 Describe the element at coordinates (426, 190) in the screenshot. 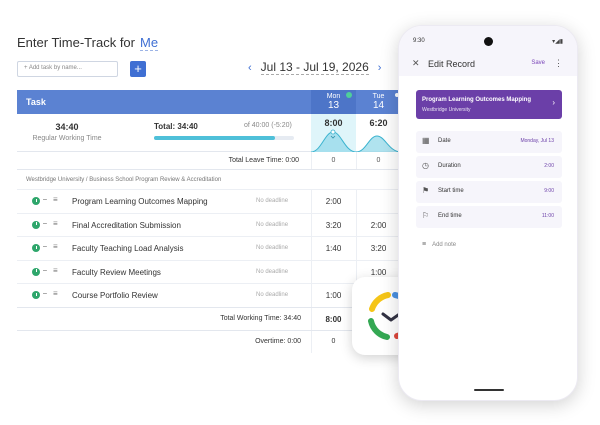

I see `flag-icon: ⚑` at that location.